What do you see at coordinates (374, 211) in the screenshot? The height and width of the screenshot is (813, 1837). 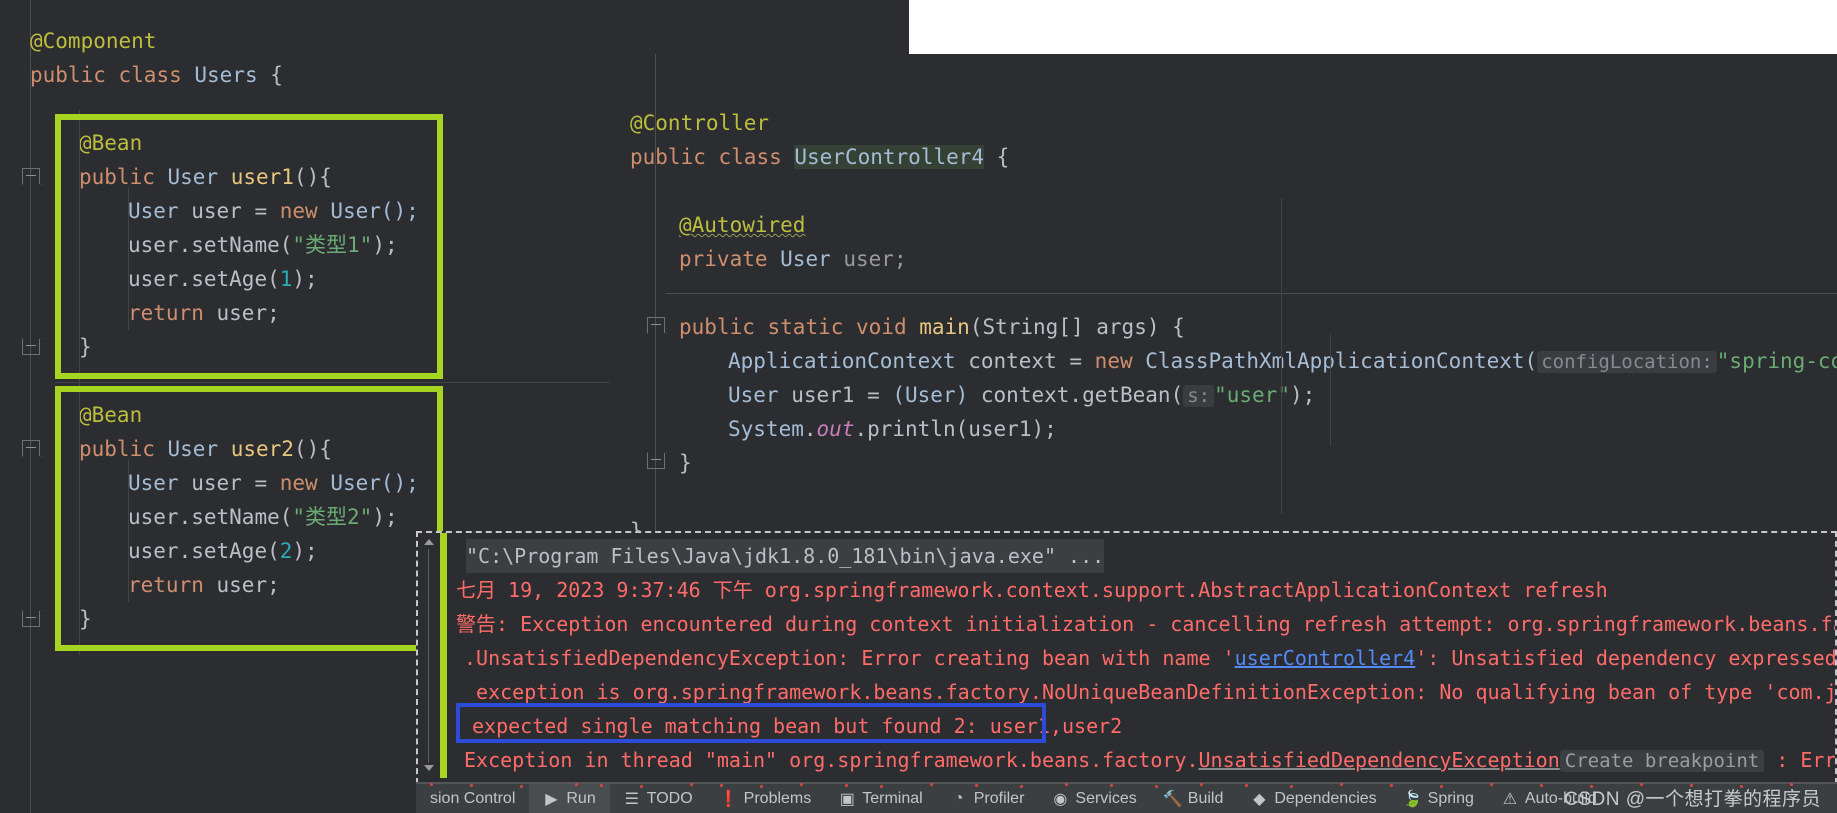 I see `code-token: User();` at bounding box center [374, 211].